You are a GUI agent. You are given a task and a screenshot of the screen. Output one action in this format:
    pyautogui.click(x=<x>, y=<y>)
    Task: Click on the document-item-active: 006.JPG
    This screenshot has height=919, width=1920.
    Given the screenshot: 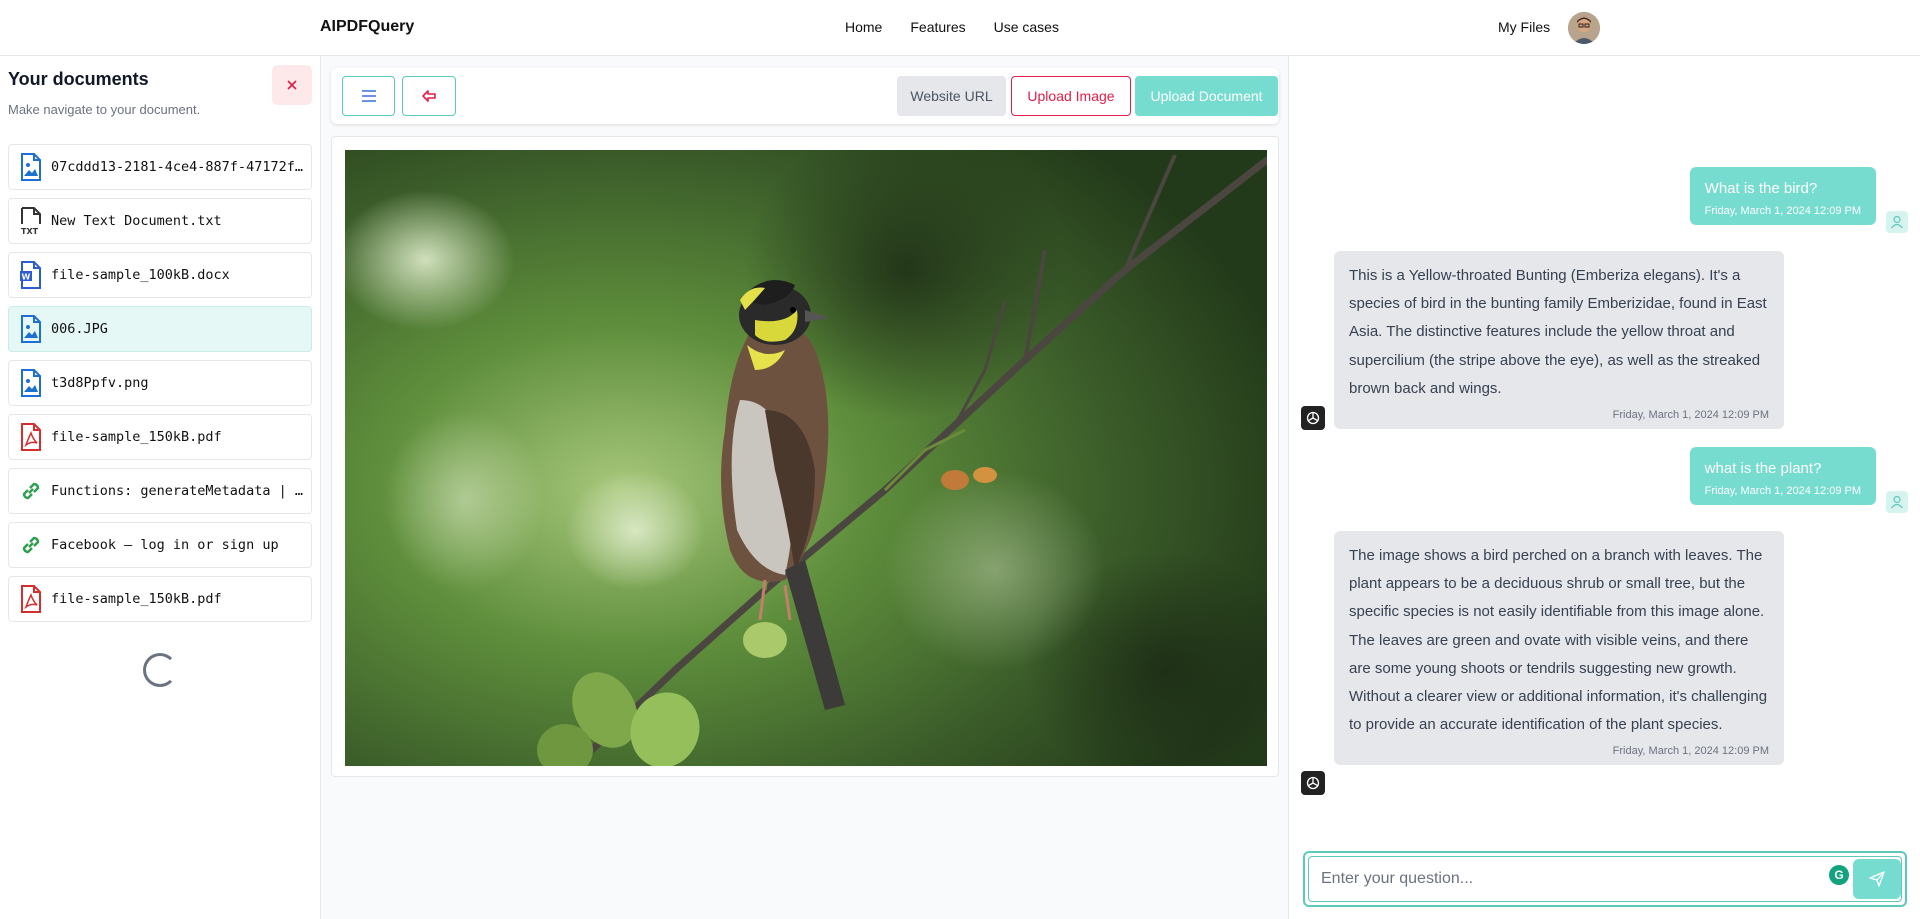 What is the action you would take?
    pyautogui.click(x=160, y=329)
    